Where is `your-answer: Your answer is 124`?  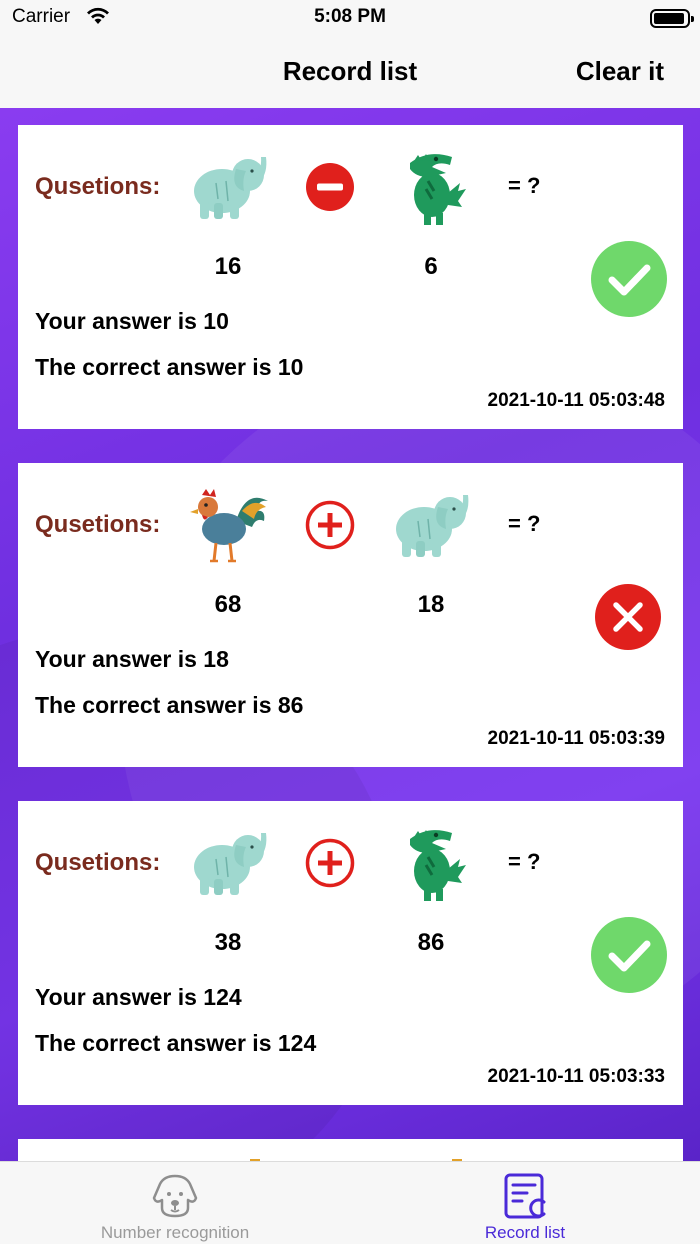
your-answer: Your answer is 124 is located at coordinates (138, 997).